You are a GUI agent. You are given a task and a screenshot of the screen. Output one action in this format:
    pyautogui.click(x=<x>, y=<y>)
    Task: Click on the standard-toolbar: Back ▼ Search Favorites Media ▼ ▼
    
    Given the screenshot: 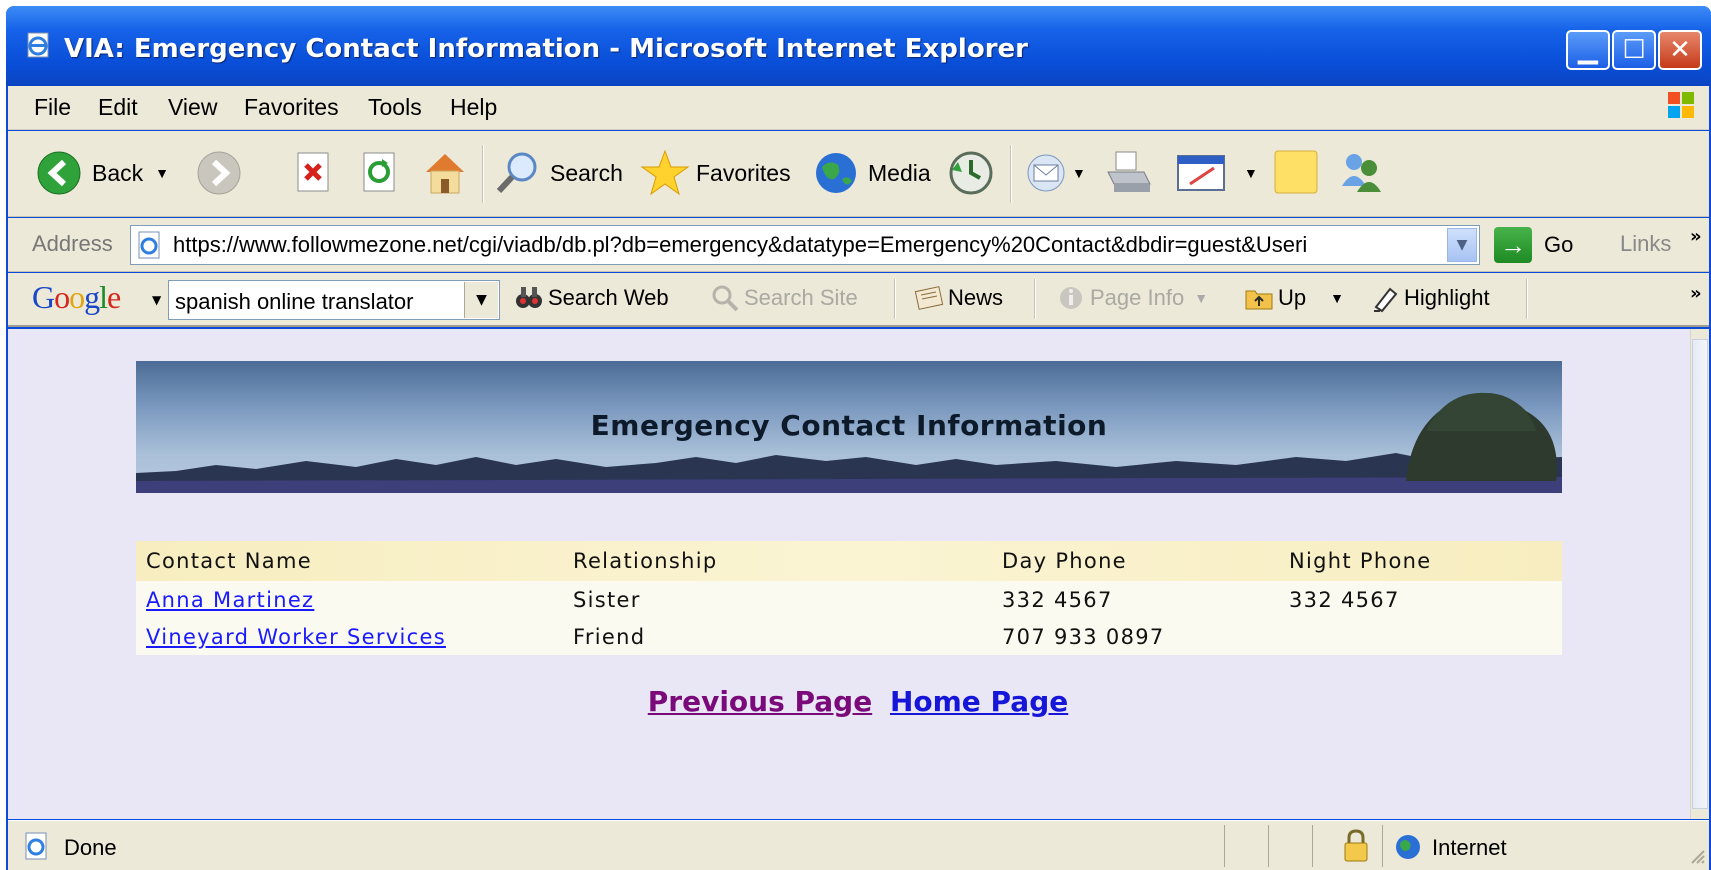 What is the action you would take?
    pyautogui.click(x=858, y=174)
    